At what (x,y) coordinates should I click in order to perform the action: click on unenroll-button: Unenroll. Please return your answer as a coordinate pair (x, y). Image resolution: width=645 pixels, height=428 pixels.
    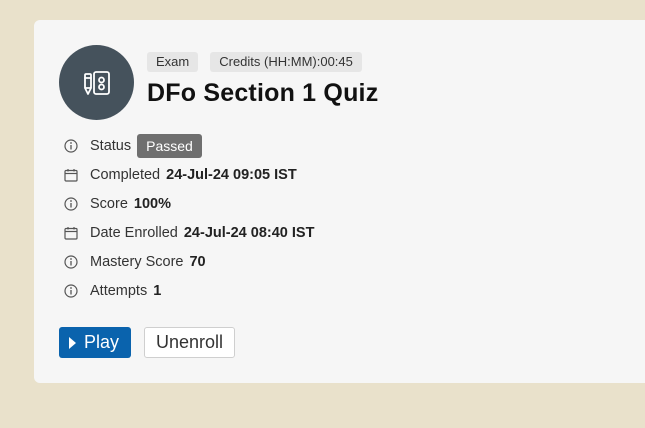
    Looking at the image, I should click on (190, 342).